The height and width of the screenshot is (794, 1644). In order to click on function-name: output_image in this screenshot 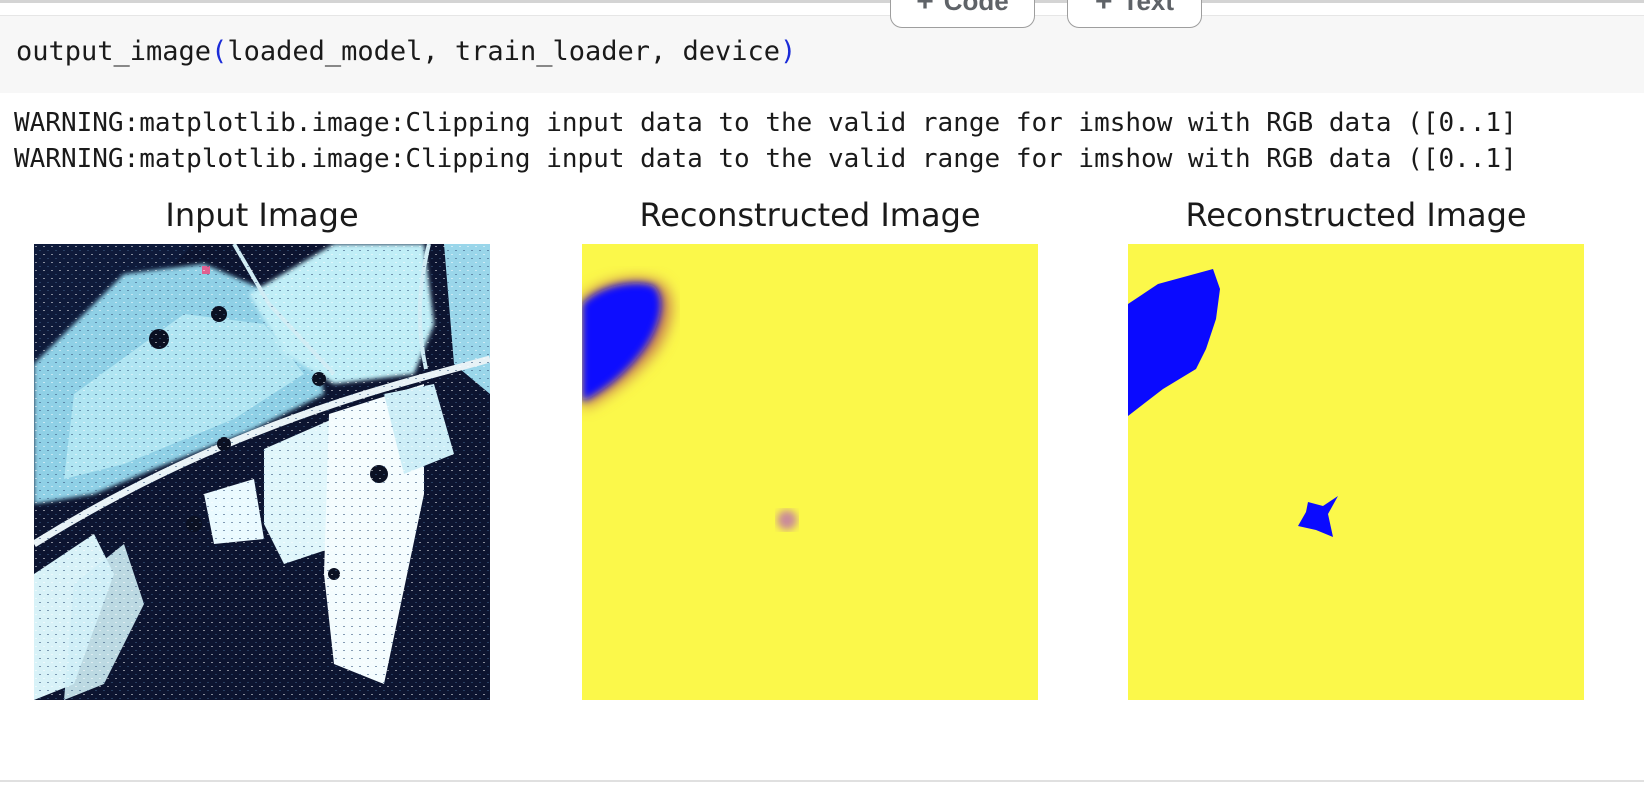, I will do `click(114, 51)`.